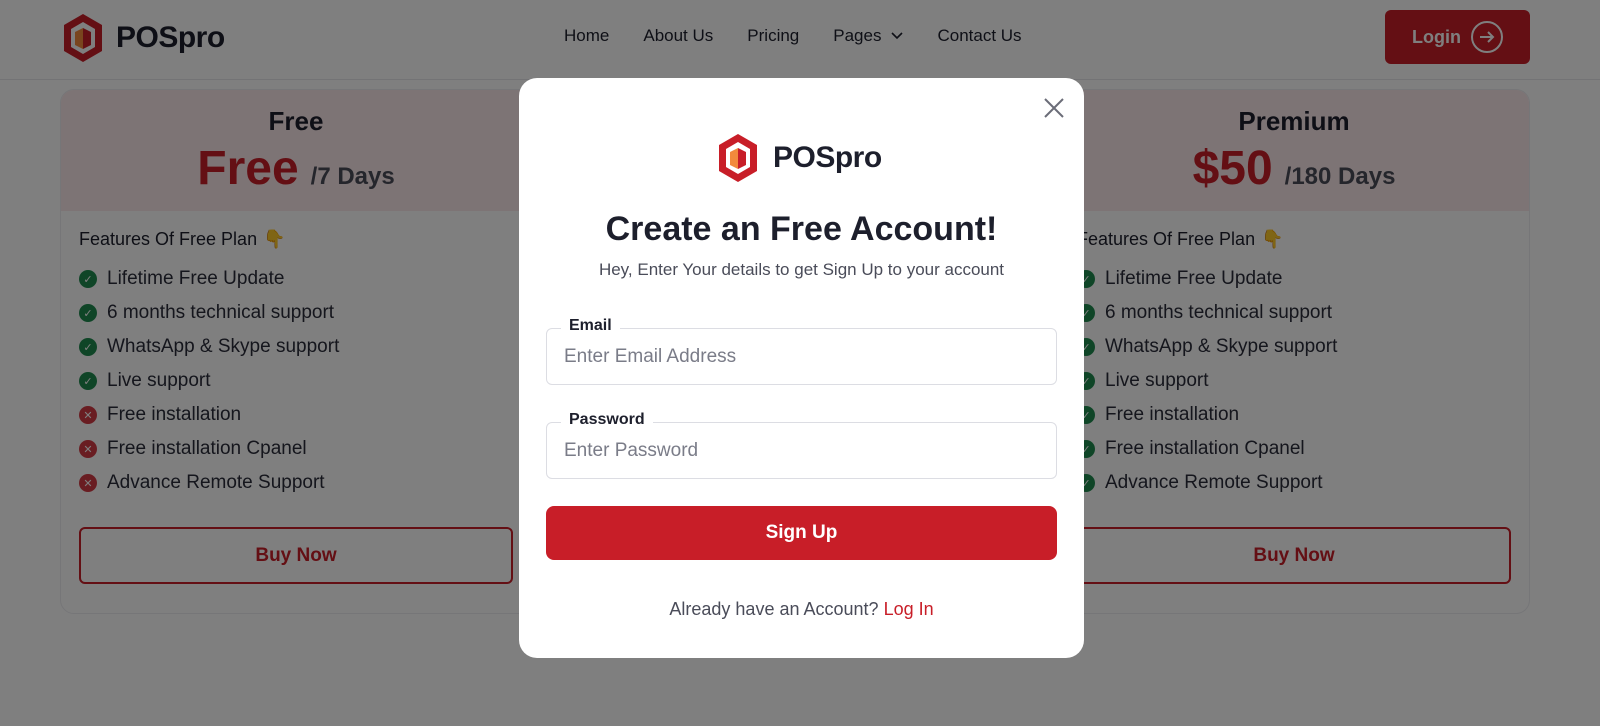 The image size is (1600, 726). Describe the element at coordinates (607, 420) in the screenshot. I see `password-label: Password` at that location.